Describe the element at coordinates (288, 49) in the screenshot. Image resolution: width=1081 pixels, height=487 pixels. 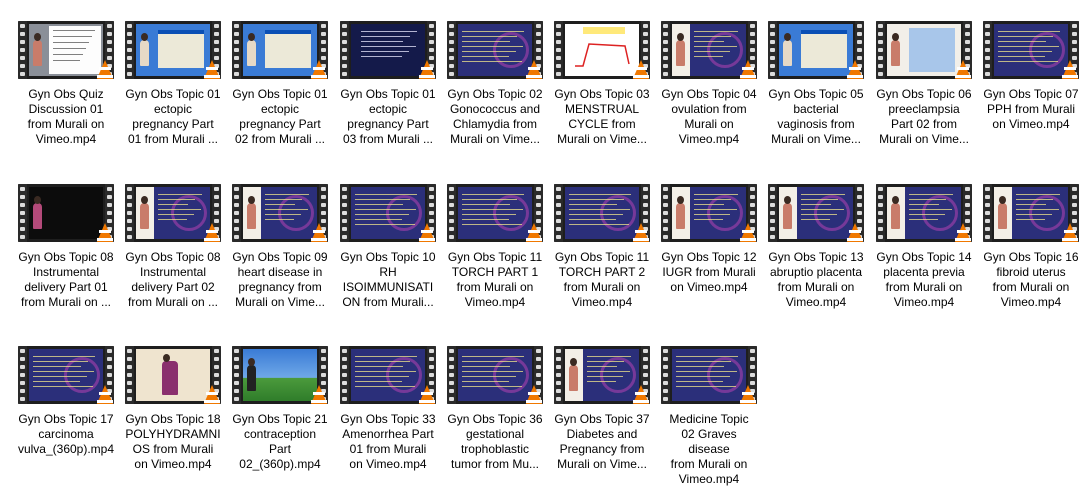
I see `app-window` at that location.